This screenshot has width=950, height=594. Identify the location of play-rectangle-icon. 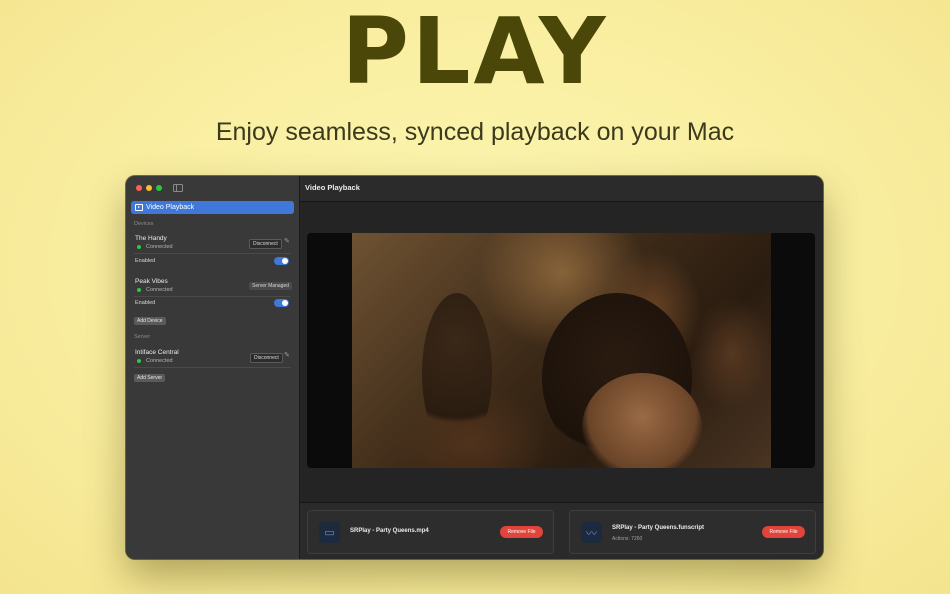
(139, 207).